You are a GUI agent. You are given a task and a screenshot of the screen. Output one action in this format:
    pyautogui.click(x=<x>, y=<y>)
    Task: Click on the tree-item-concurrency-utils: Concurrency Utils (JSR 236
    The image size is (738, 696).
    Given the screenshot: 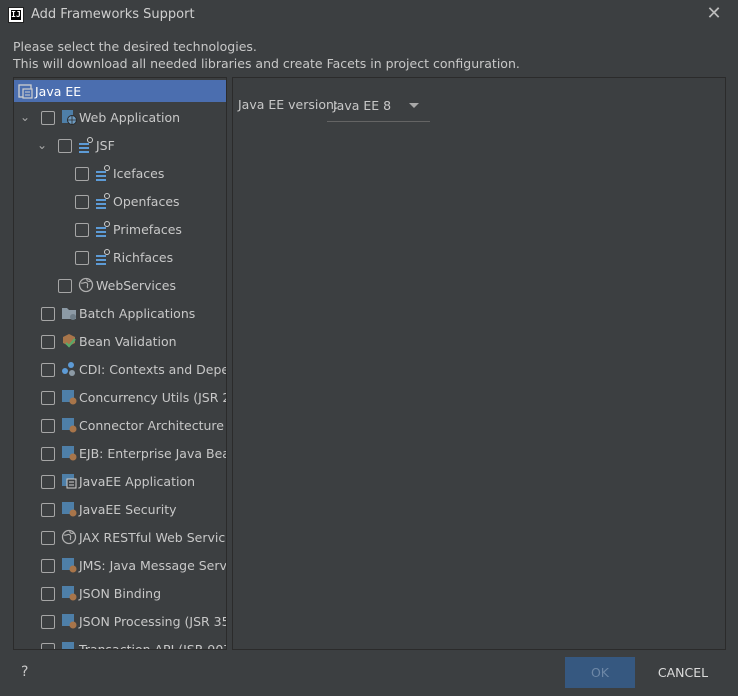 What is the action you would take?
    pyautogui.click(x=120, y=397)
    